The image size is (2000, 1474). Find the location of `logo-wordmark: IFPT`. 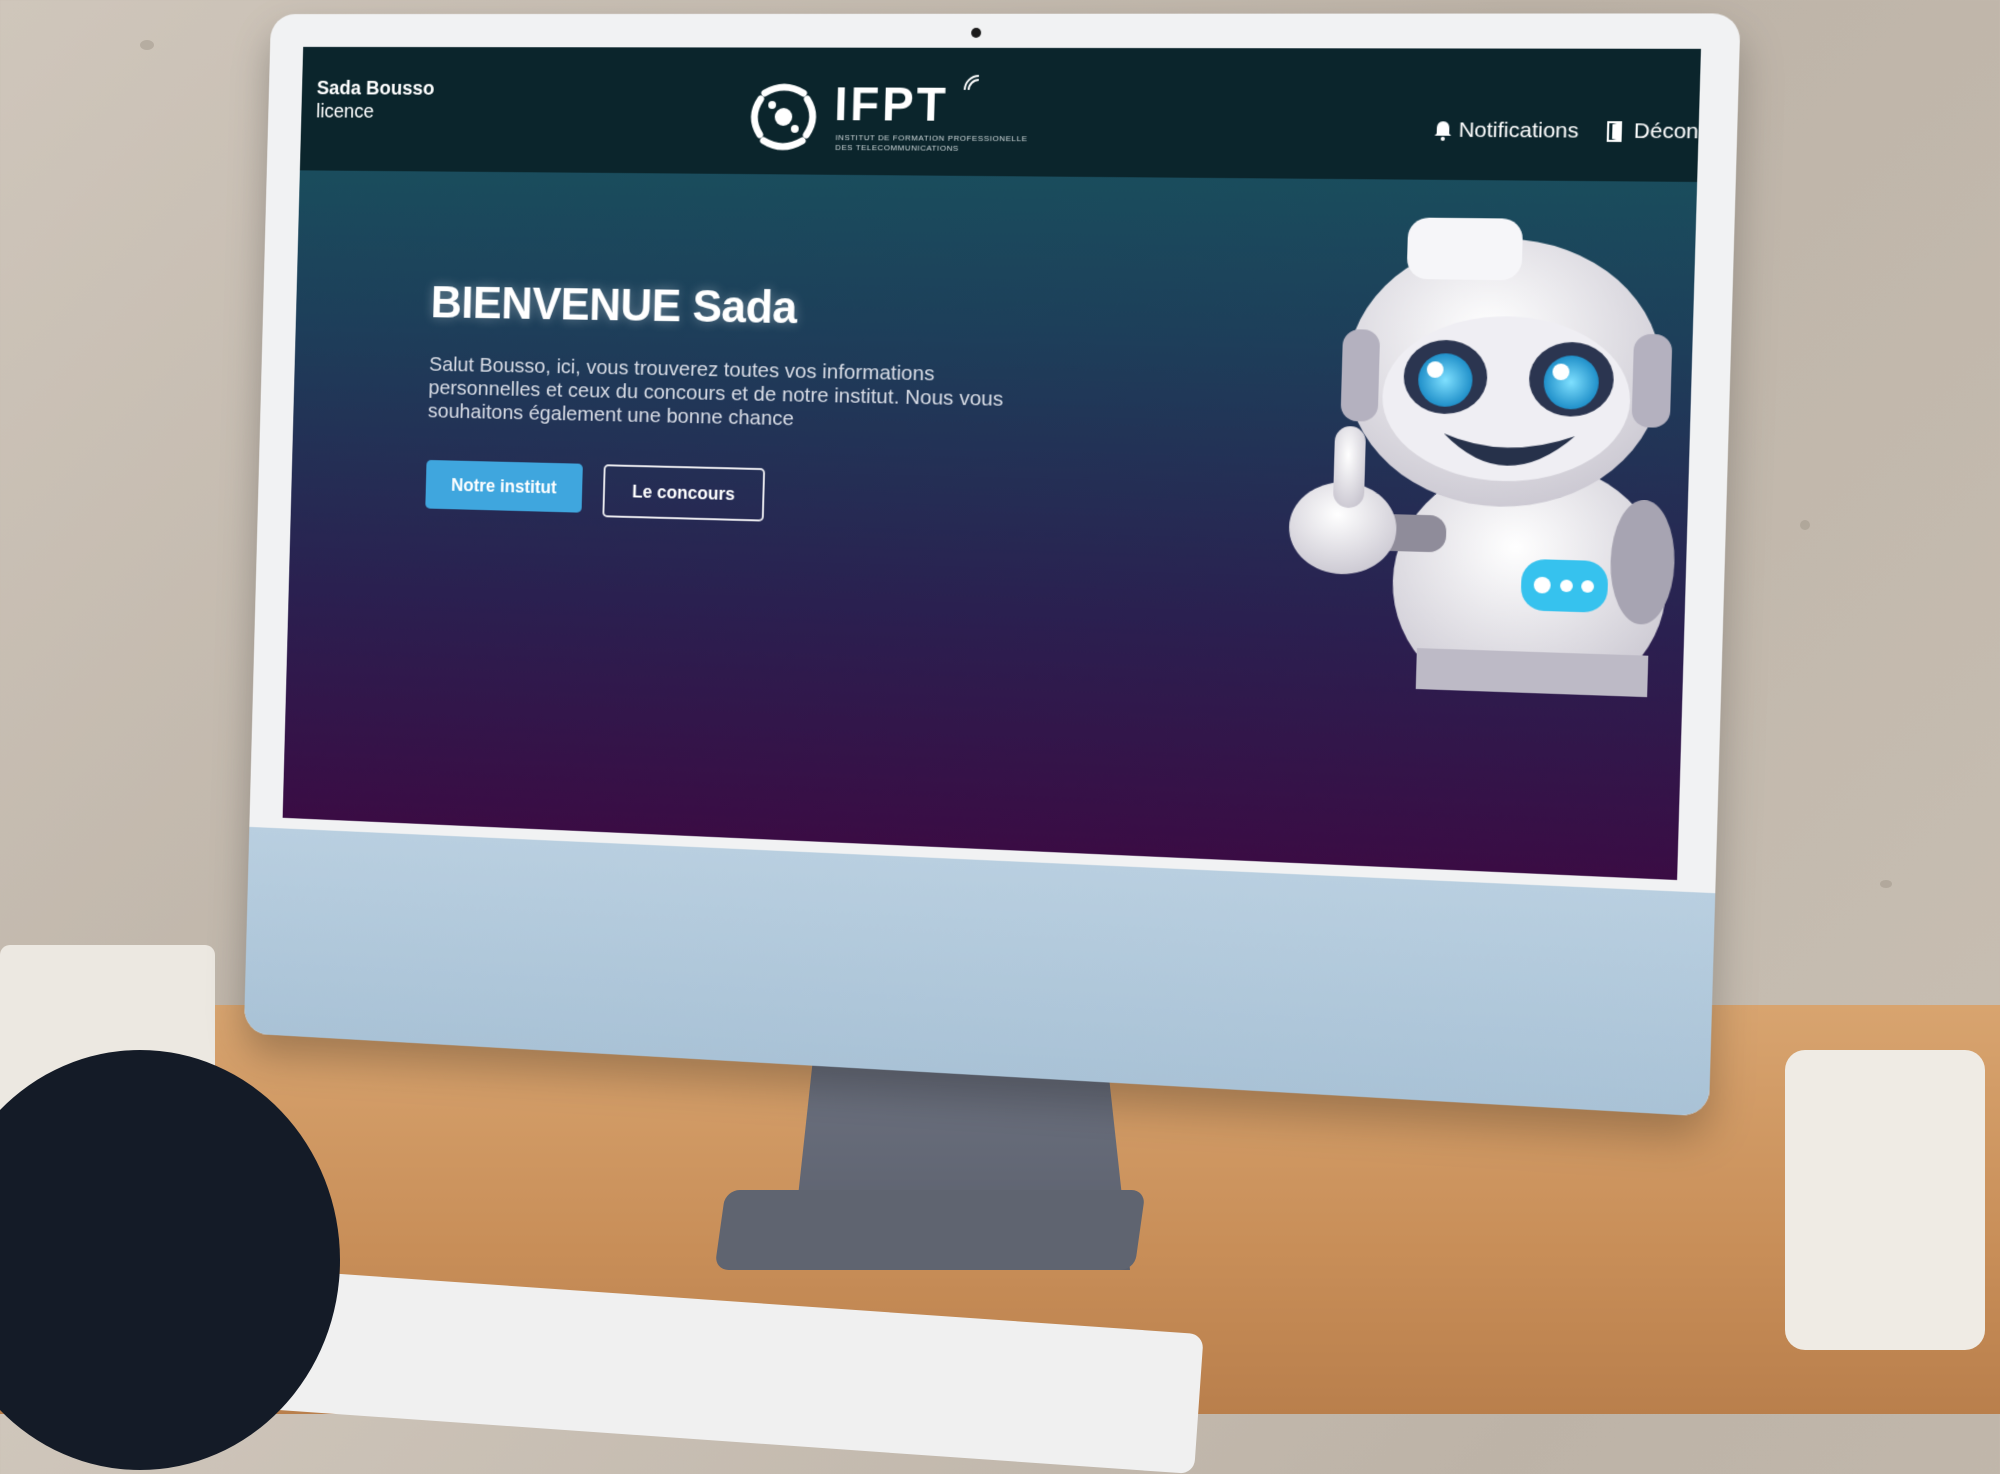

logo-wordmark: IFPT is located at coordinates (891, 105).